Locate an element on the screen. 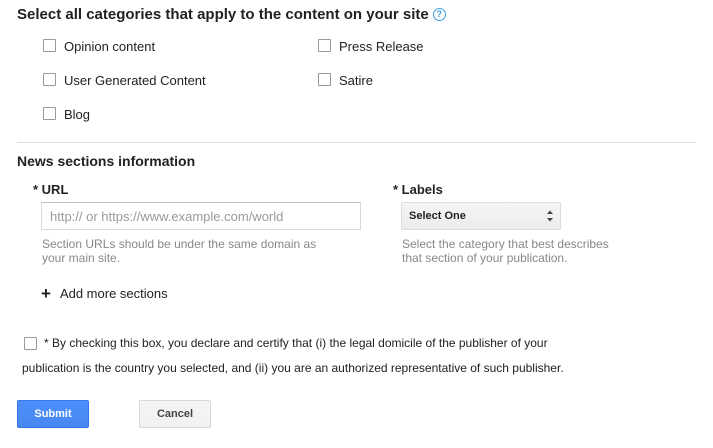 The image size is (713, 448). checkbox-label-blog: Blog is located at coordinates (77, 114).